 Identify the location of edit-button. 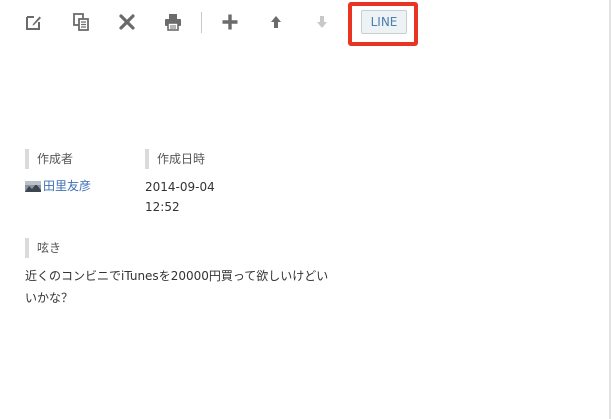
(34, 22).